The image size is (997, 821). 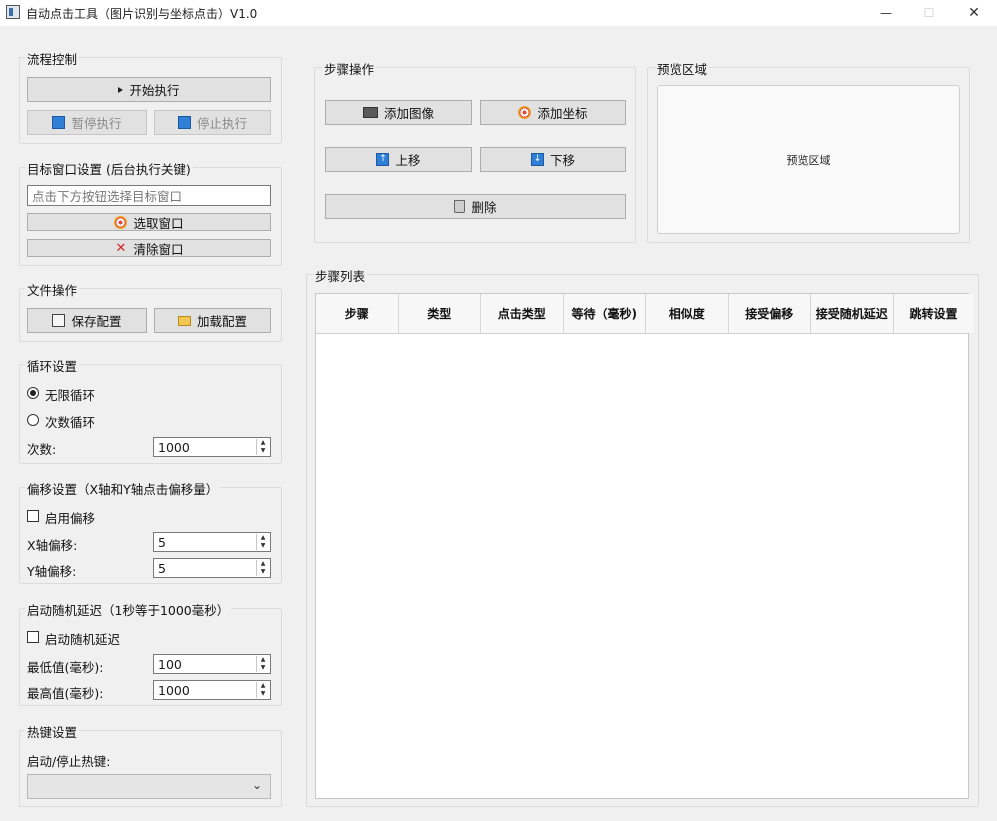 What do you see at coordinates (33, 516) in the screenshot?
I see `enable-offset-checkbox` at bounding box center [33, 516].